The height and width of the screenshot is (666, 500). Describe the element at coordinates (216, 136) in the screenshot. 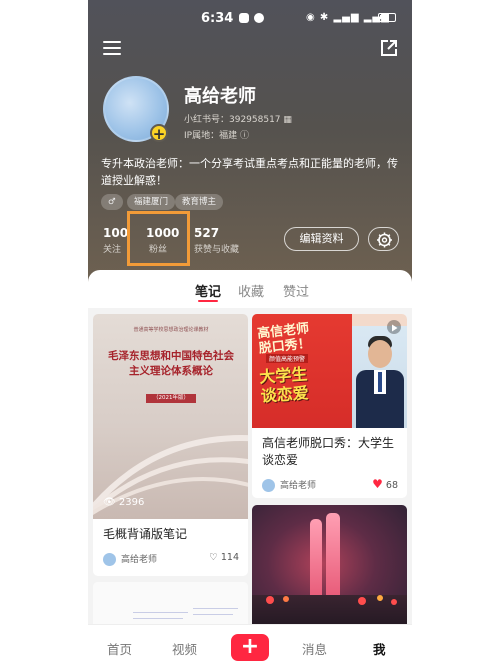

I see `ip-location: IP属地：福建 ⓘ` at that location.